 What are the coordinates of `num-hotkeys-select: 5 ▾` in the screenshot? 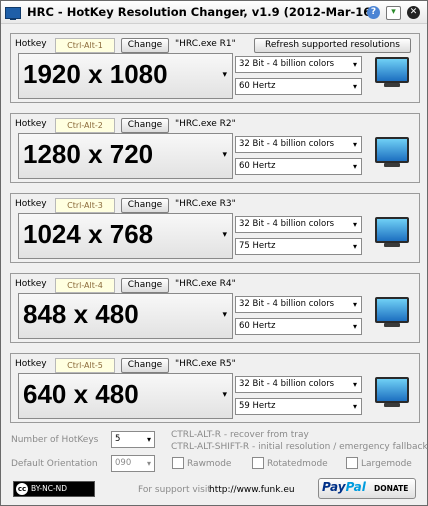 It's located at (133, 439).